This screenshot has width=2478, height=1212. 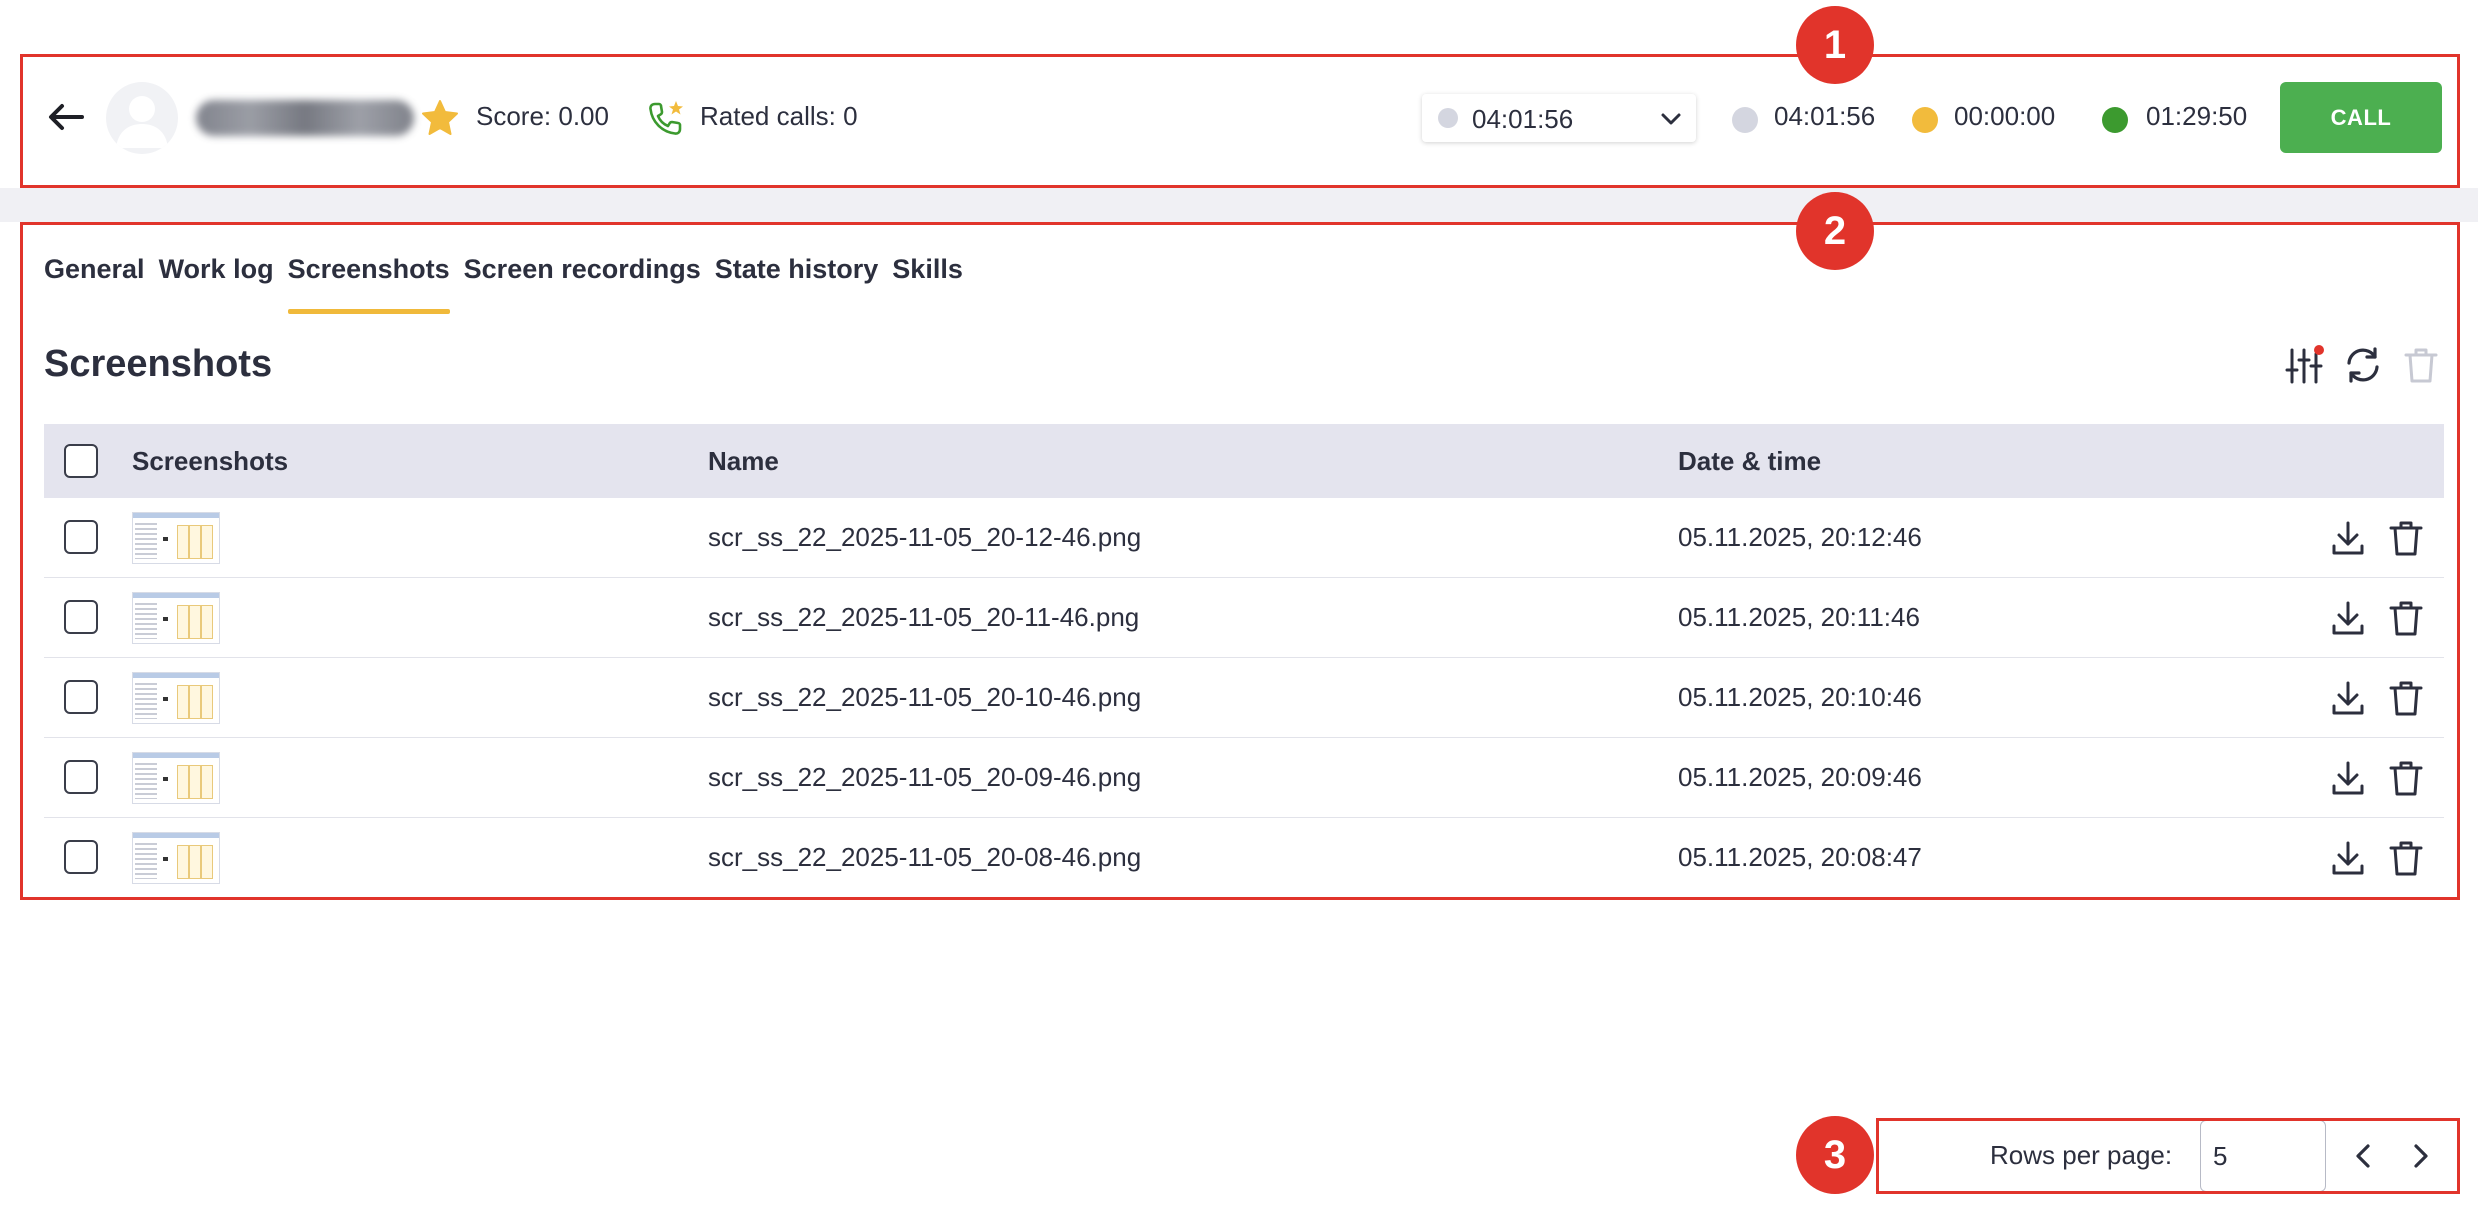 What do you see at coordinates (1239, 205) in the screenshot?
I see `section-divider` at bounding box center [1239, 205].